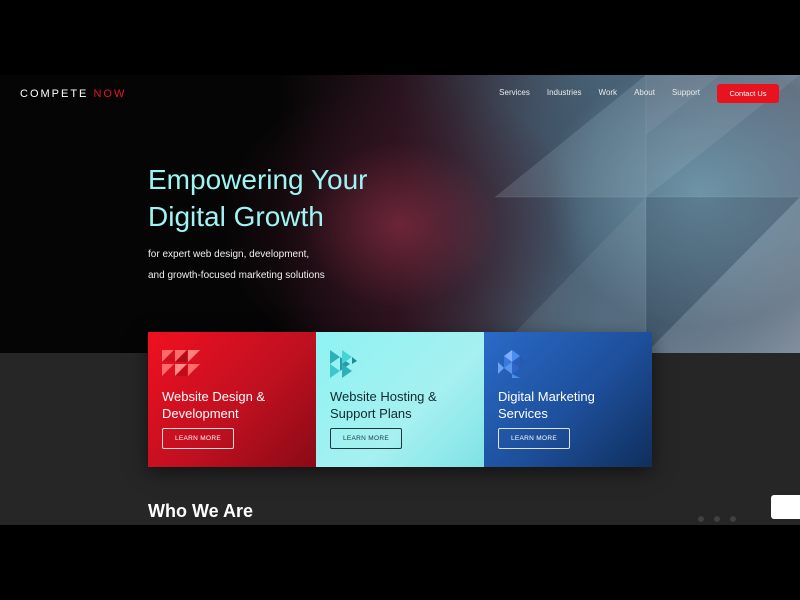 The image size is (800, 600). I want to click on nav-link-services: Services, so click(514, 92).